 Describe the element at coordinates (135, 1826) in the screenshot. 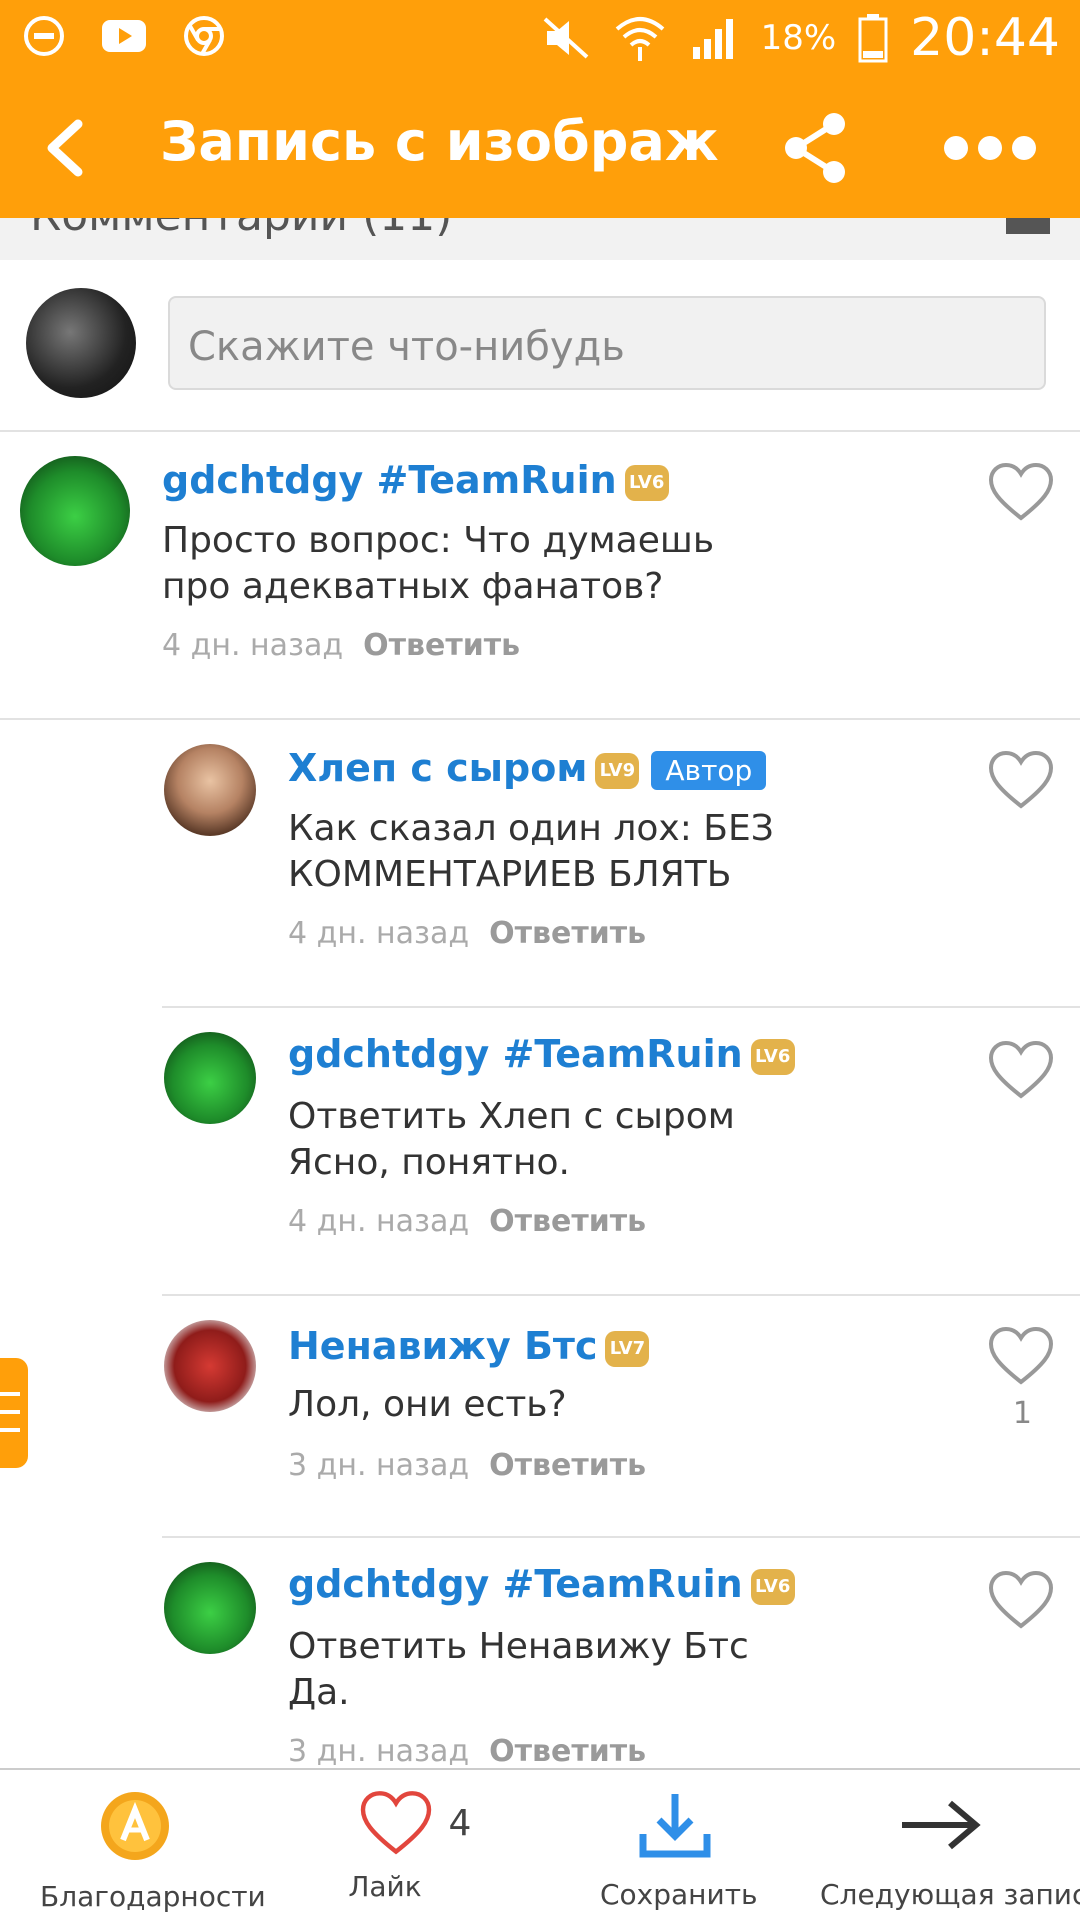

I see `coin-icon` at that location.